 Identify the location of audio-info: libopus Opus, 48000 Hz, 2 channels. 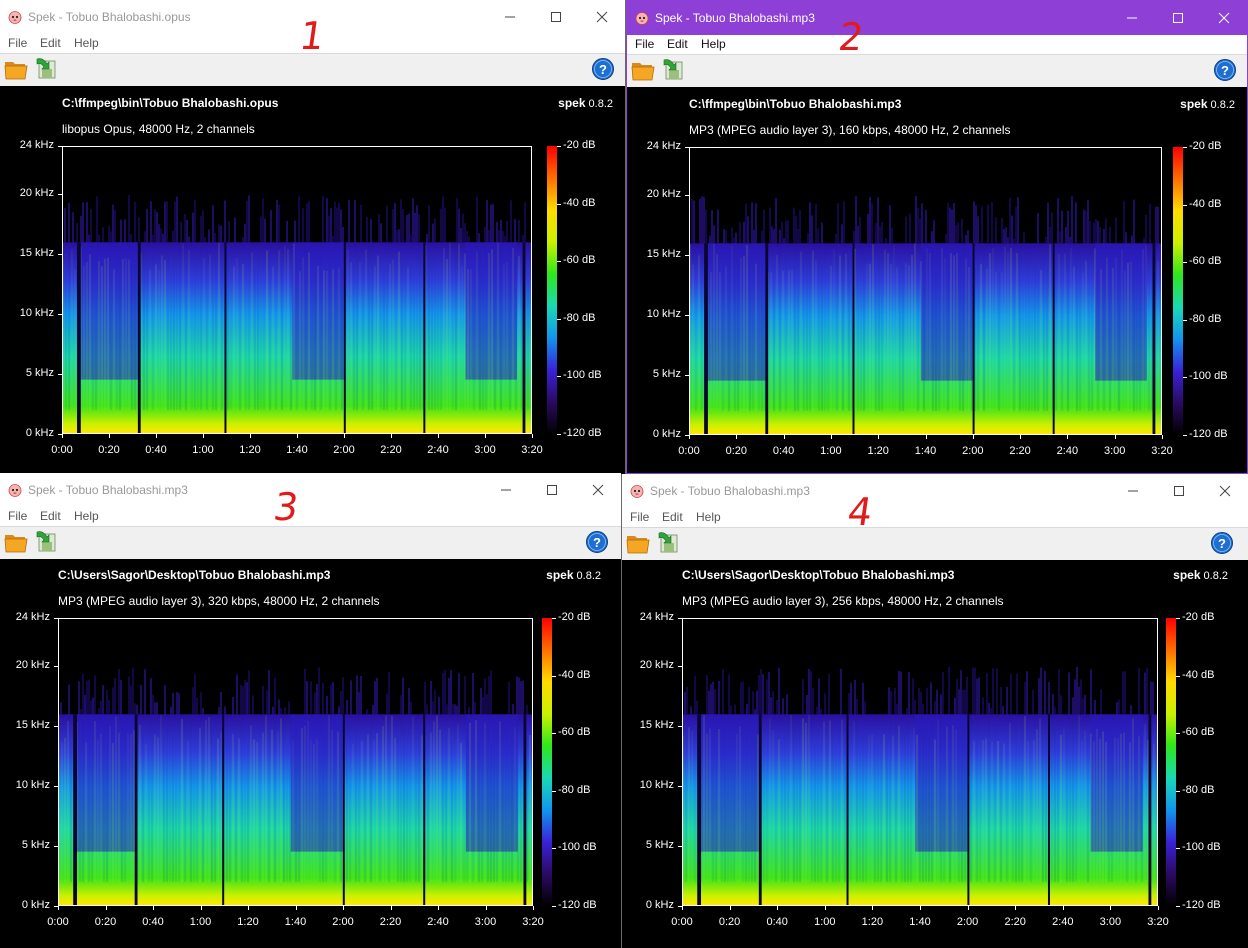
(158, 129).